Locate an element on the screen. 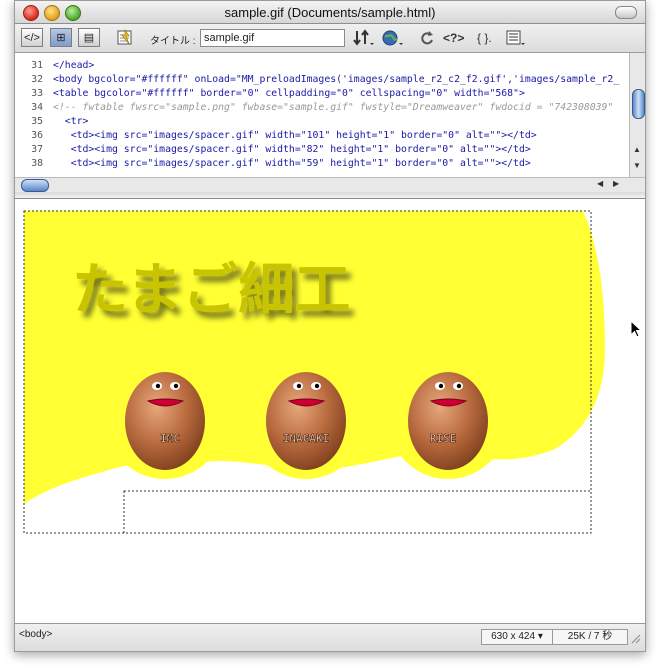  refresh-icon is located at coordinates (427, 38).